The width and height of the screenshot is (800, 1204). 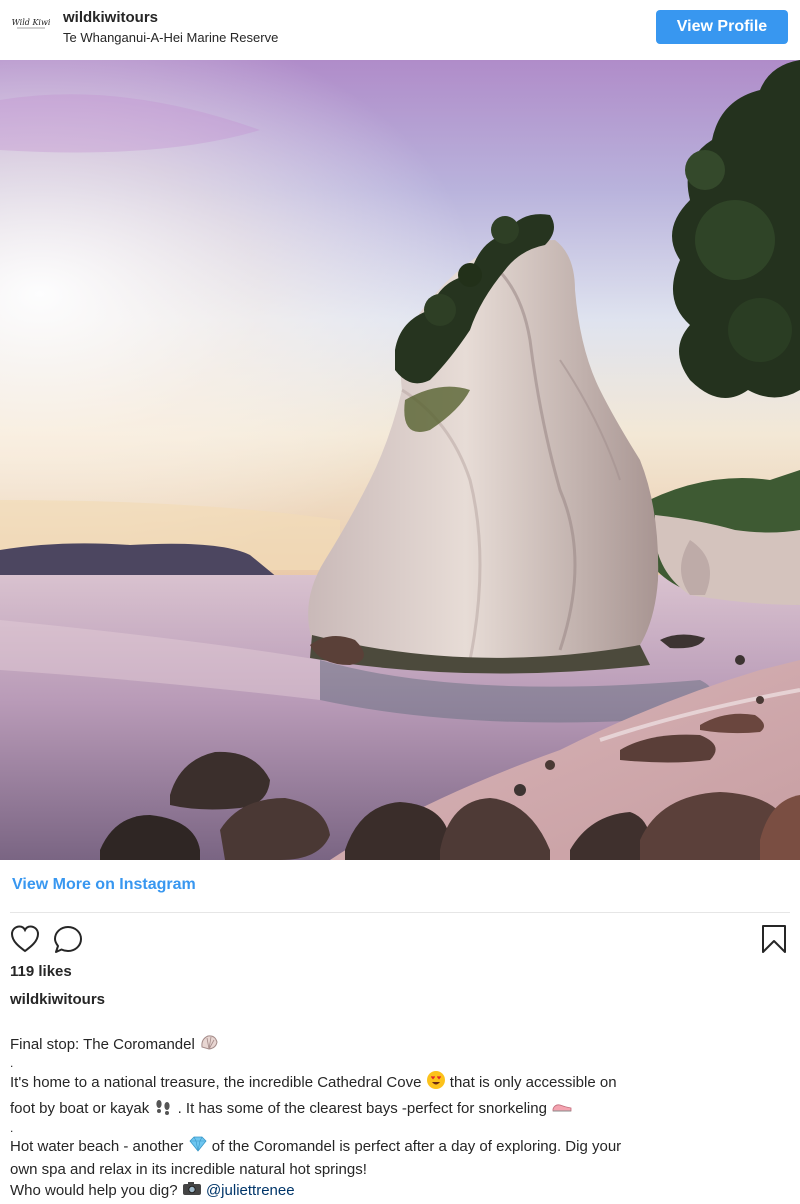 I want to click on username: wildkiwitours, so click(x=110, y=17).